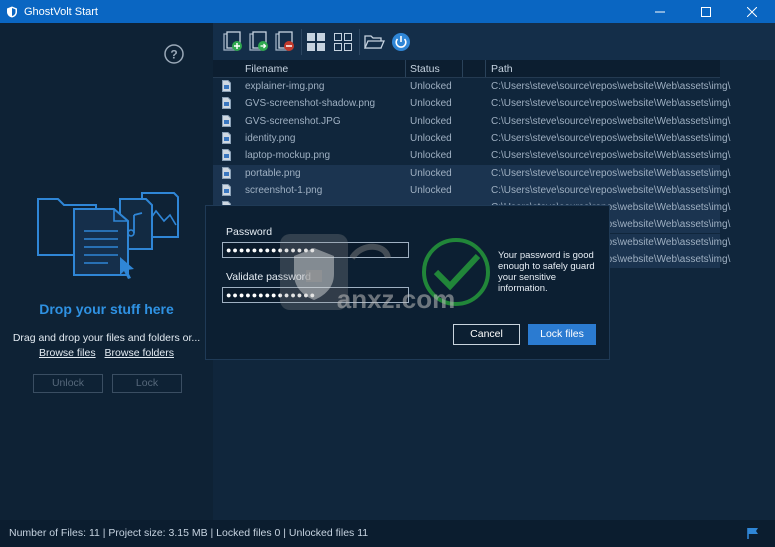 The width and height of the screenshot is (775, 547). What do you see at coordinates (139, 353) in the screenshot?
I see `browse-folders-link: Browse folders` at bounding box center [139, 353].